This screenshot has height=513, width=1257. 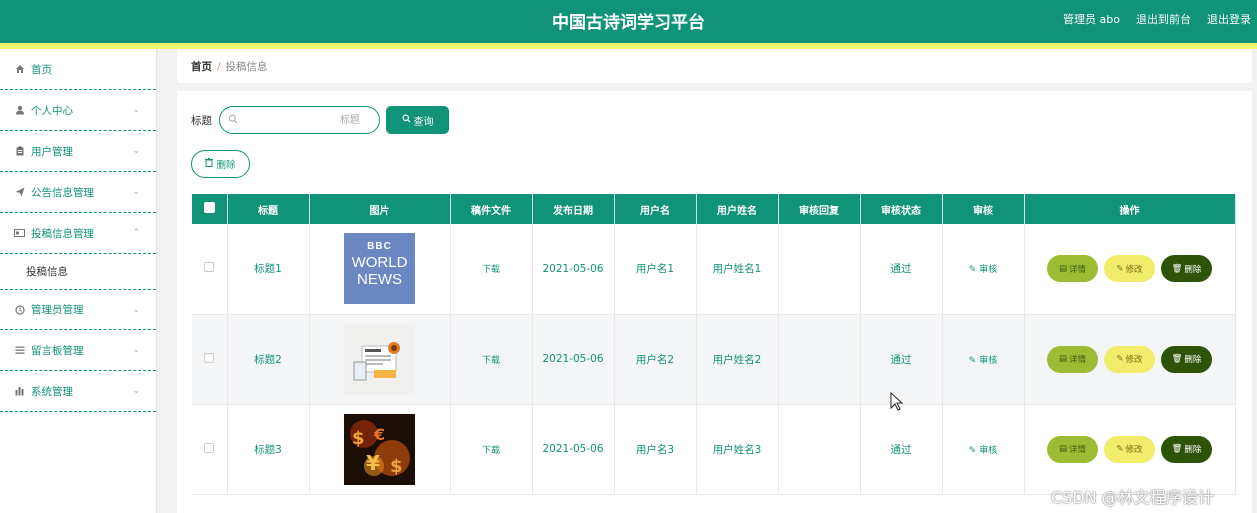 What do you see at coordinates (379, 449) in the screenshot?
I see `currency-symbols-thumbnail: $ € ¥ $` at bounding box center [379, 449].